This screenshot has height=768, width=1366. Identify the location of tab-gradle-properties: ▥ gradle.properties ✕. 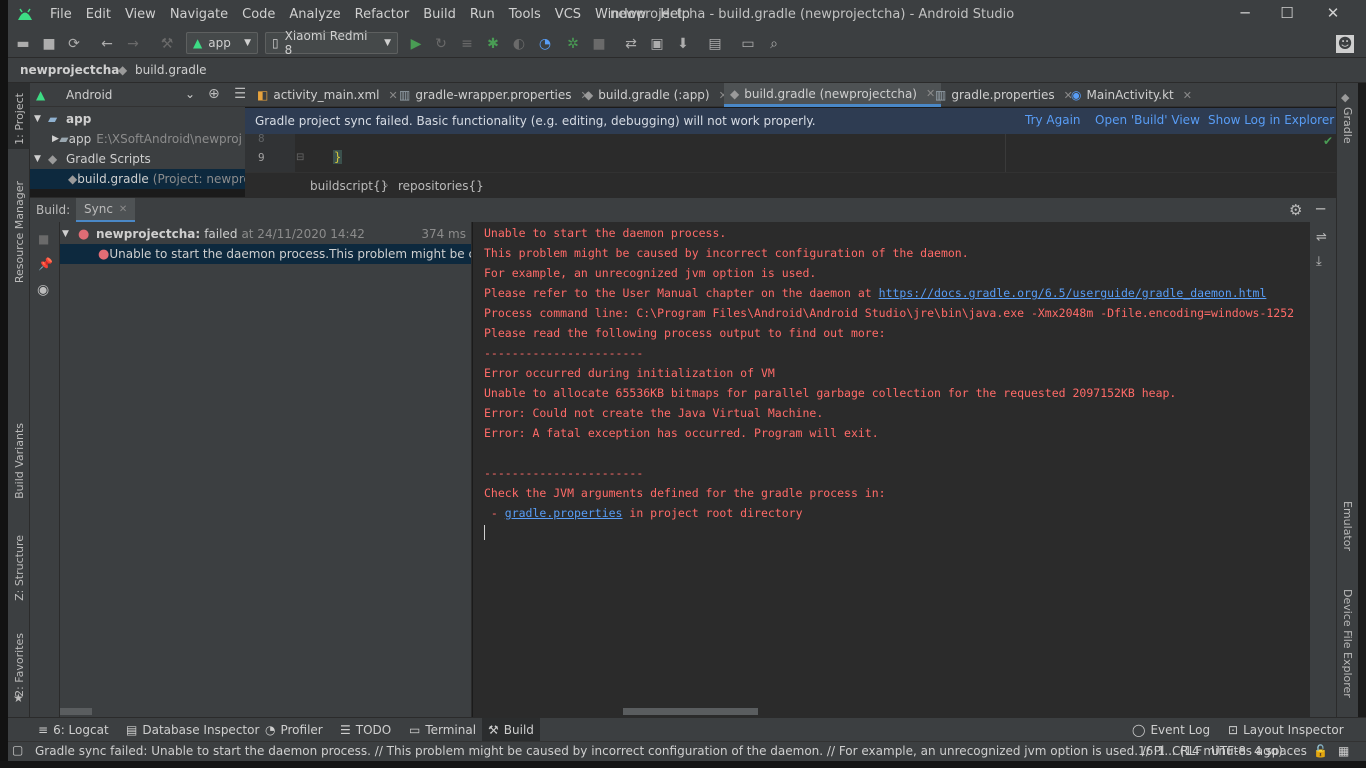
(1004, 95).